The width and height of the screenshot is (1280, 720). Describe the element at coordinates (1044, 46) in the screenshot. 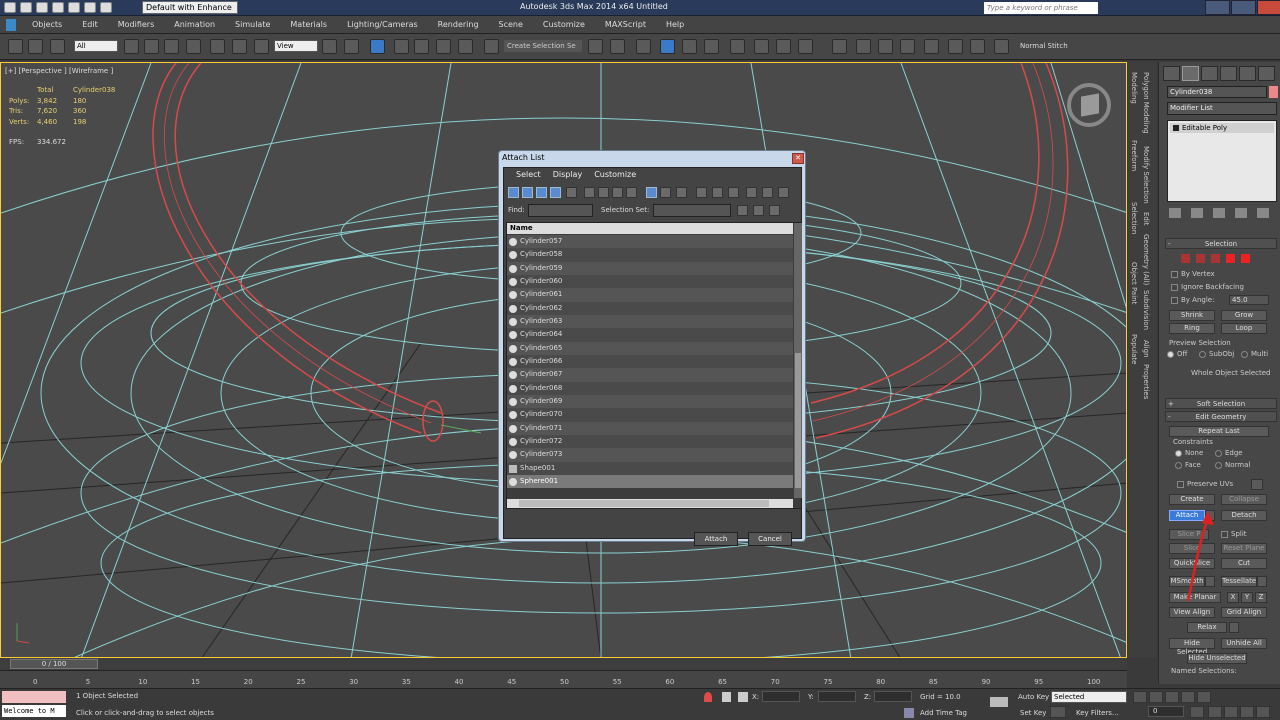

I see `normal-stitch-label: Normal Stitch` at that location.